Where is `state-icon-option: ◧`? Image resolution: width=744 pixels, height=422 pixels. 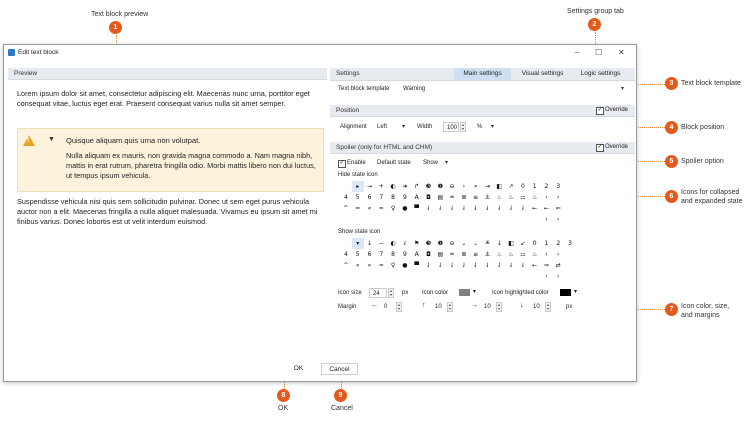
state-icon-option: ◧ is located at coordinates (511, 243).